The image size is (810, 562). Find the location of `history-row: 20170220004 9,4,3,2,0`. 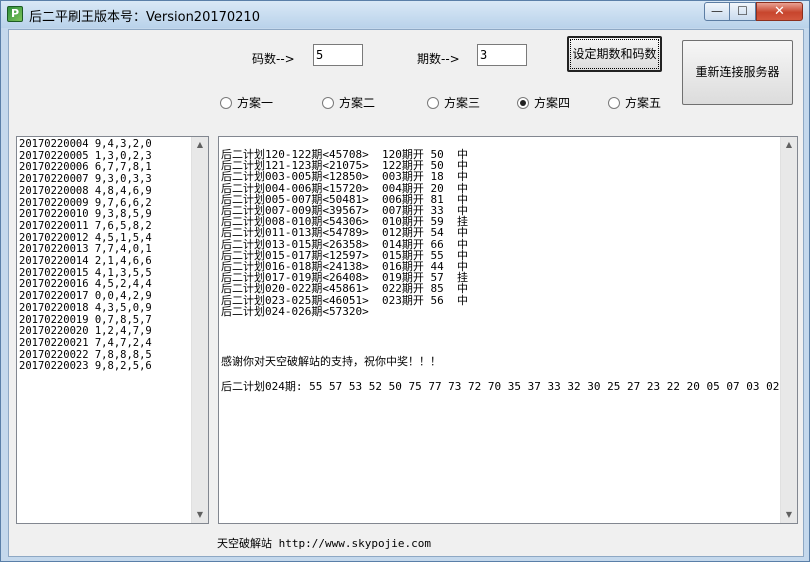

history-row: 20170220004 9,4,3,2,0 is located at coordinates (85, 144).